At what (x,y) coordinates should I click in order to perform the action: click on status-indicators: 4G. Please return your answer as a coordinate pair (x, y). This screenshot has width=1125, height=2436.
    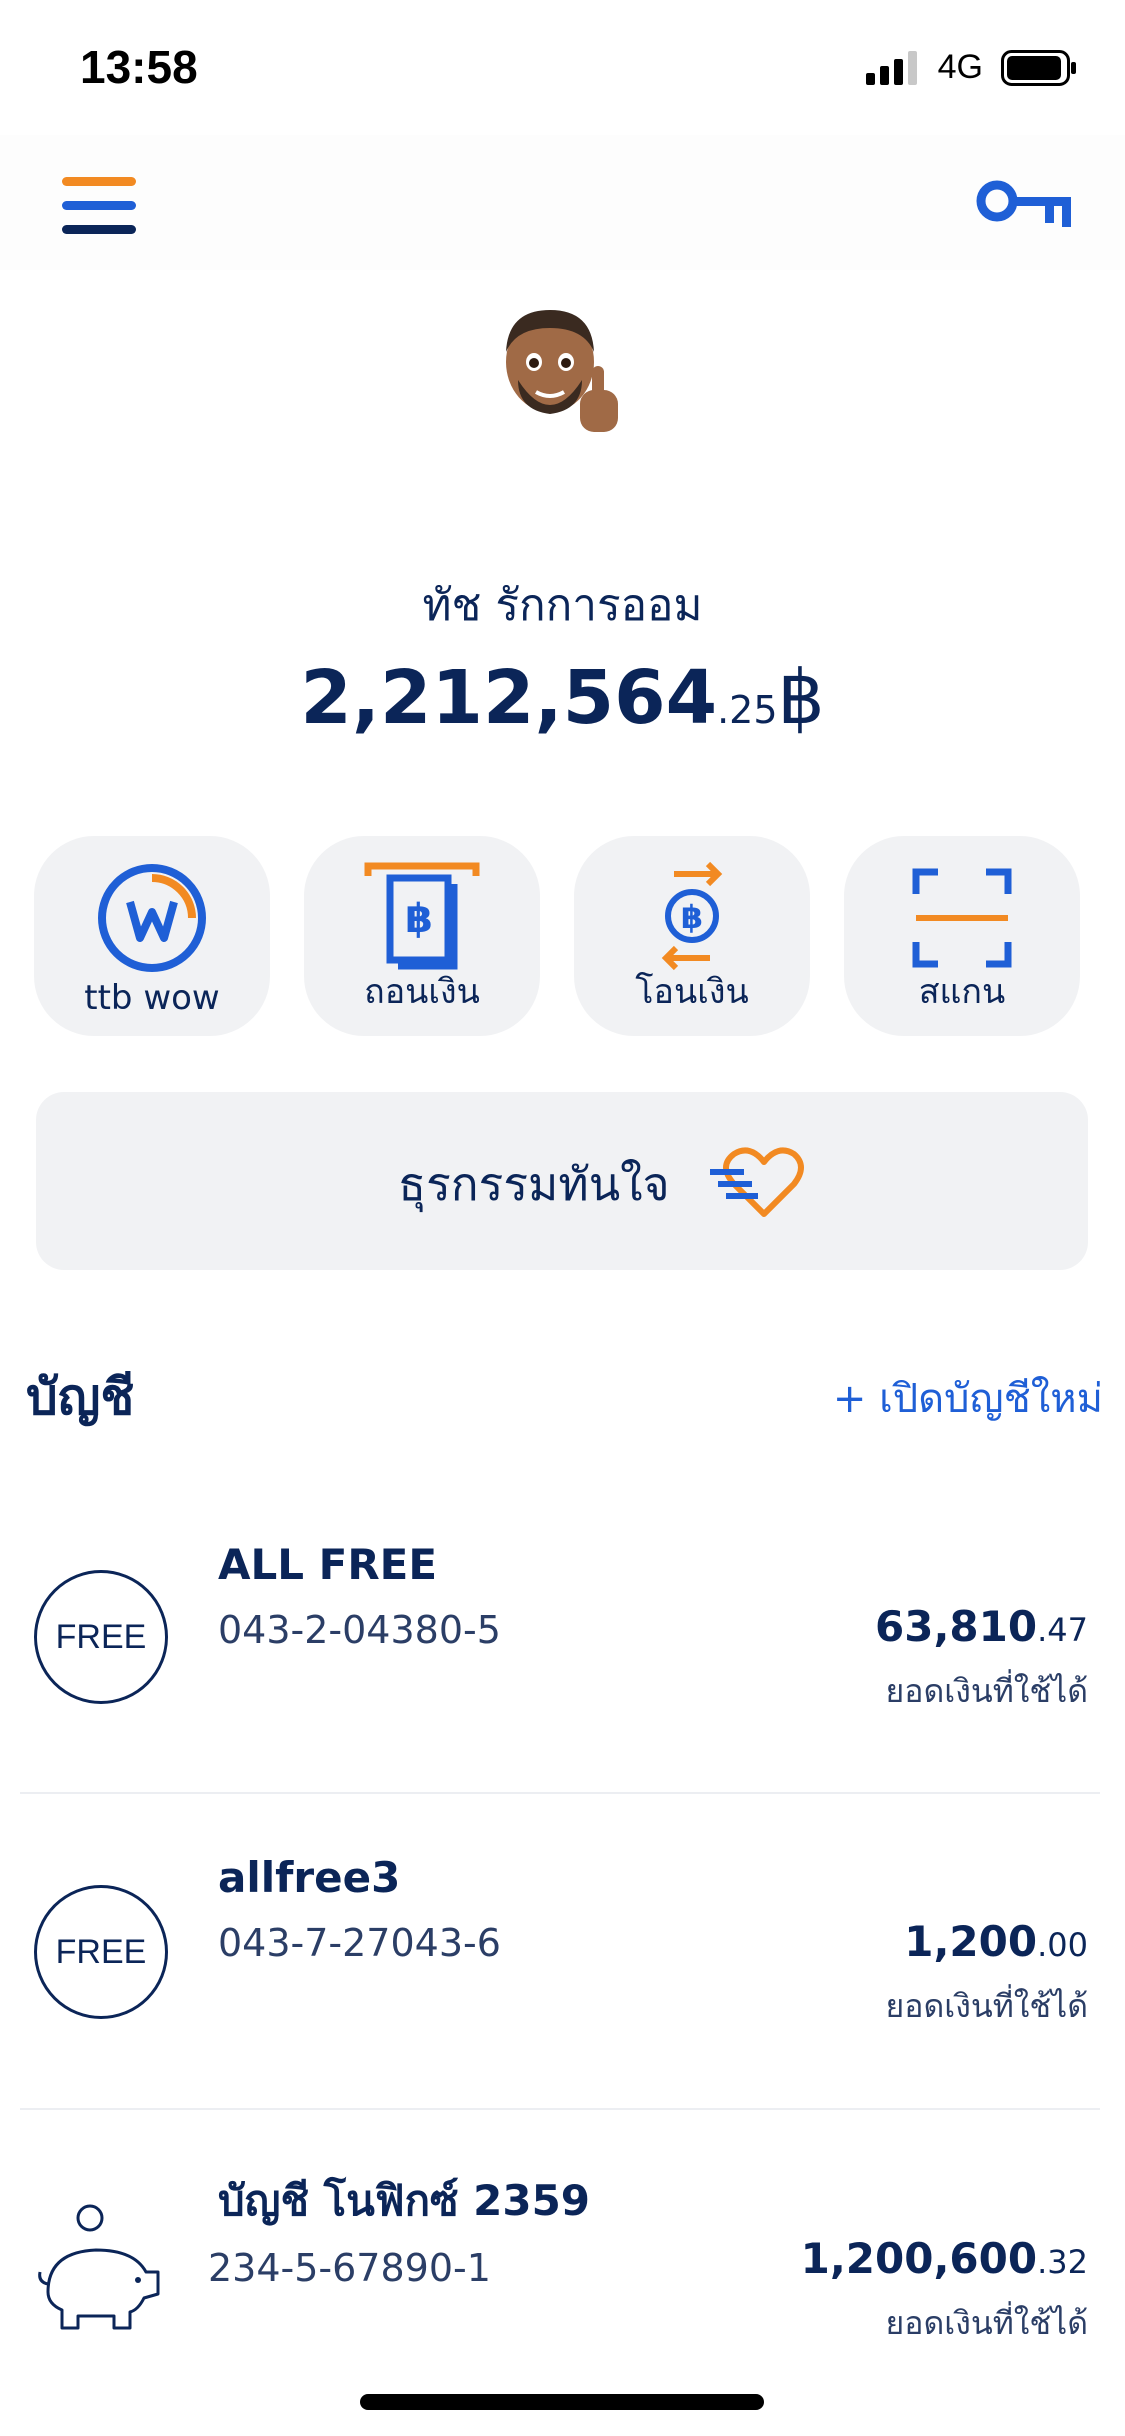
    Looking at the image, I should click on (971, 67).